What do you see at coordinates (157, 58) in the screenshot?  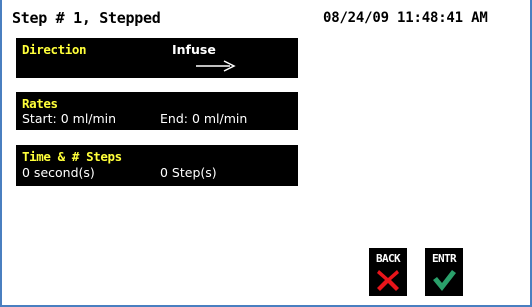 I see `direction-panel: Direction Infuse` at bounding box center [157, 58].